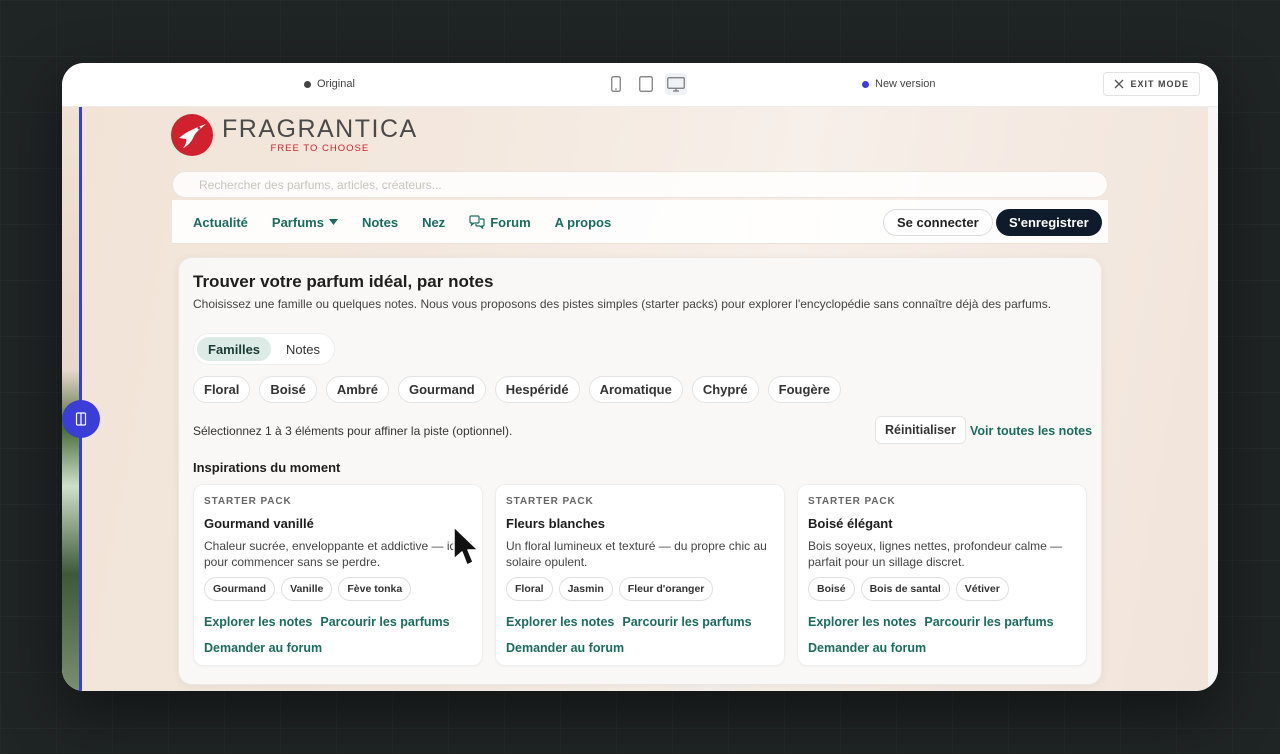 The height and width of the screenshot is (754, 1280). What do you see at coordinates (307, 84) in the screenshot?
I see `original-dot` at bounding box center [307, 84].